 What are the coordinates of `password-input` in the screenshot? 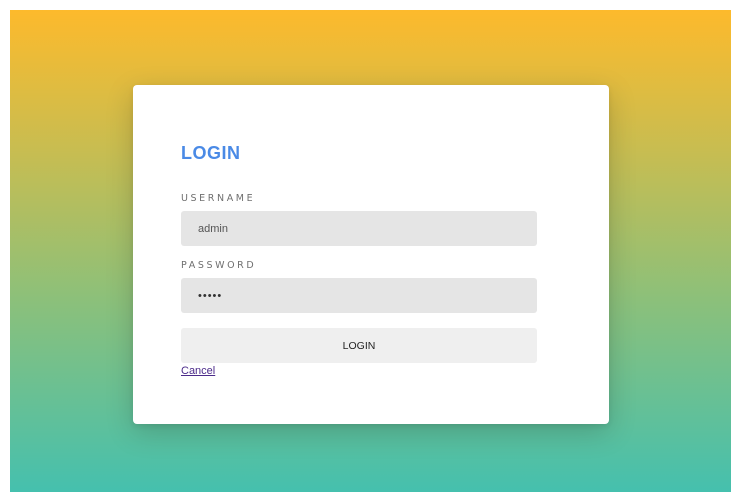 It's located at (359, 295).